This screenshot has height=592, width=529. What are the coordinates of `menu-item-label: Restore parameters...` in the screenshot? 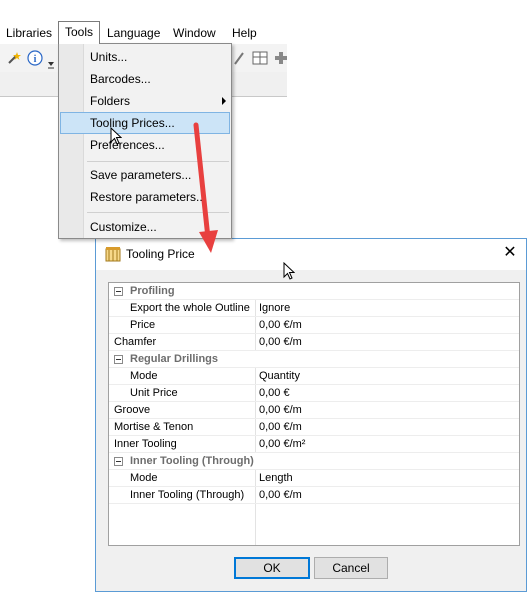 It's located at (148, 197).